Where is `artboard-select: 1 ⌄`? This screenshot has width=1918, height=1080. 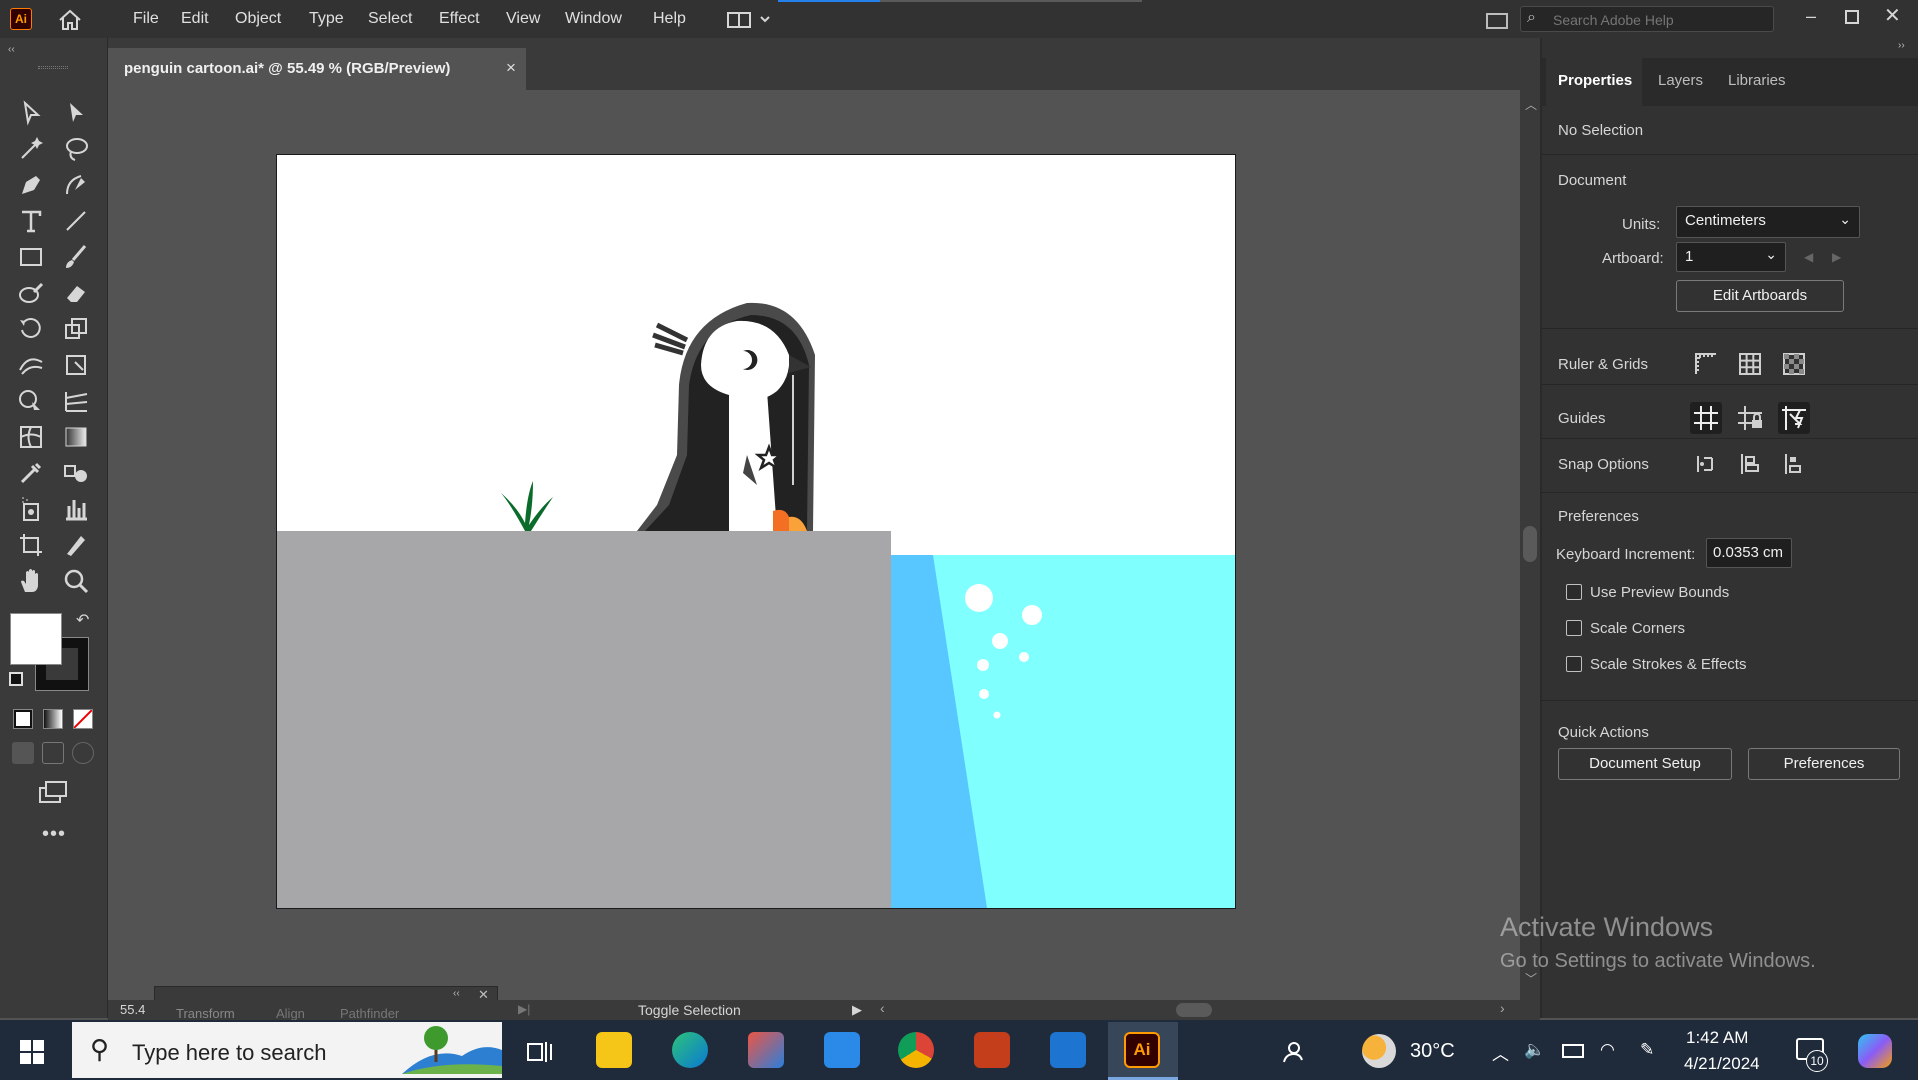
artboard-select: 1 ⌄ is located at coordinates (1731, 257).